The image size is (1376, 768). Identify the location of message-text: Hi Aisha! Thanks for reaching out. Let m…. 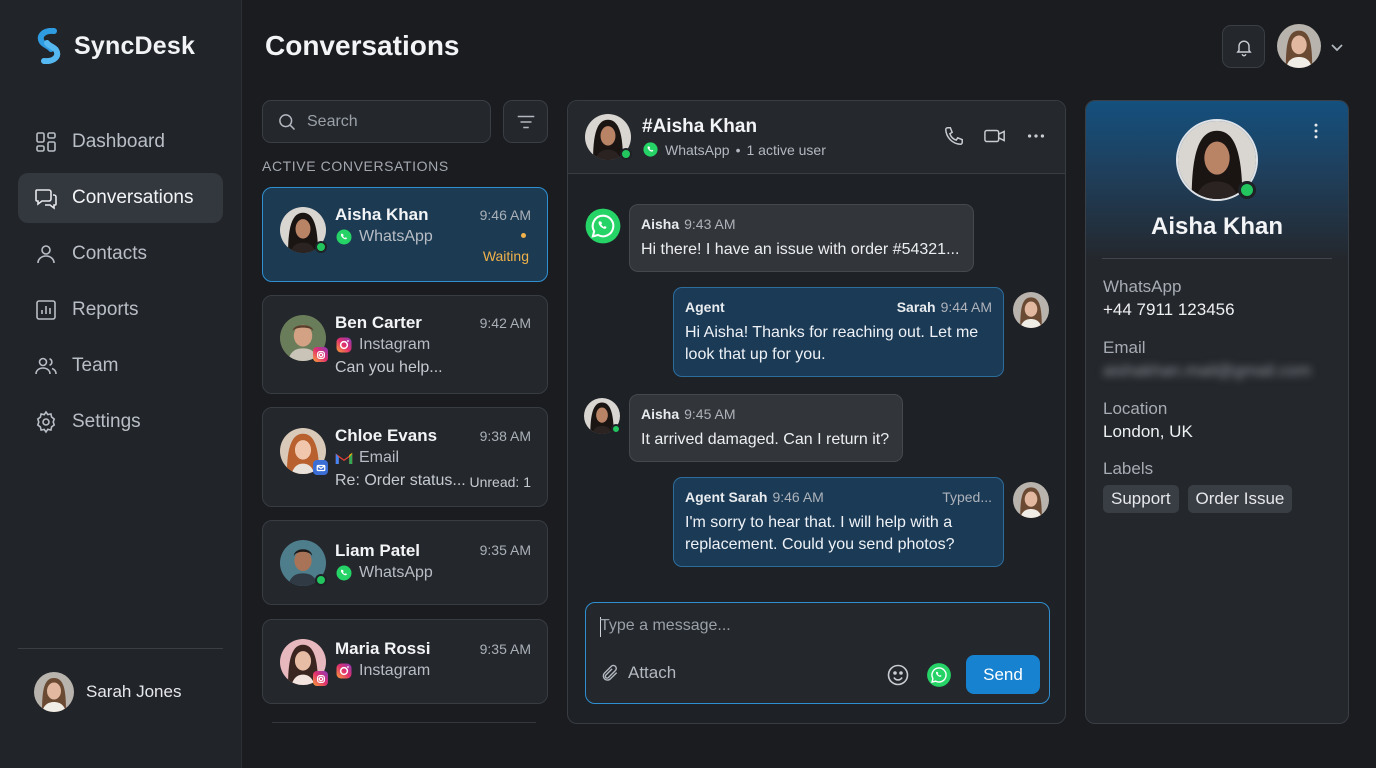
(832, 343).